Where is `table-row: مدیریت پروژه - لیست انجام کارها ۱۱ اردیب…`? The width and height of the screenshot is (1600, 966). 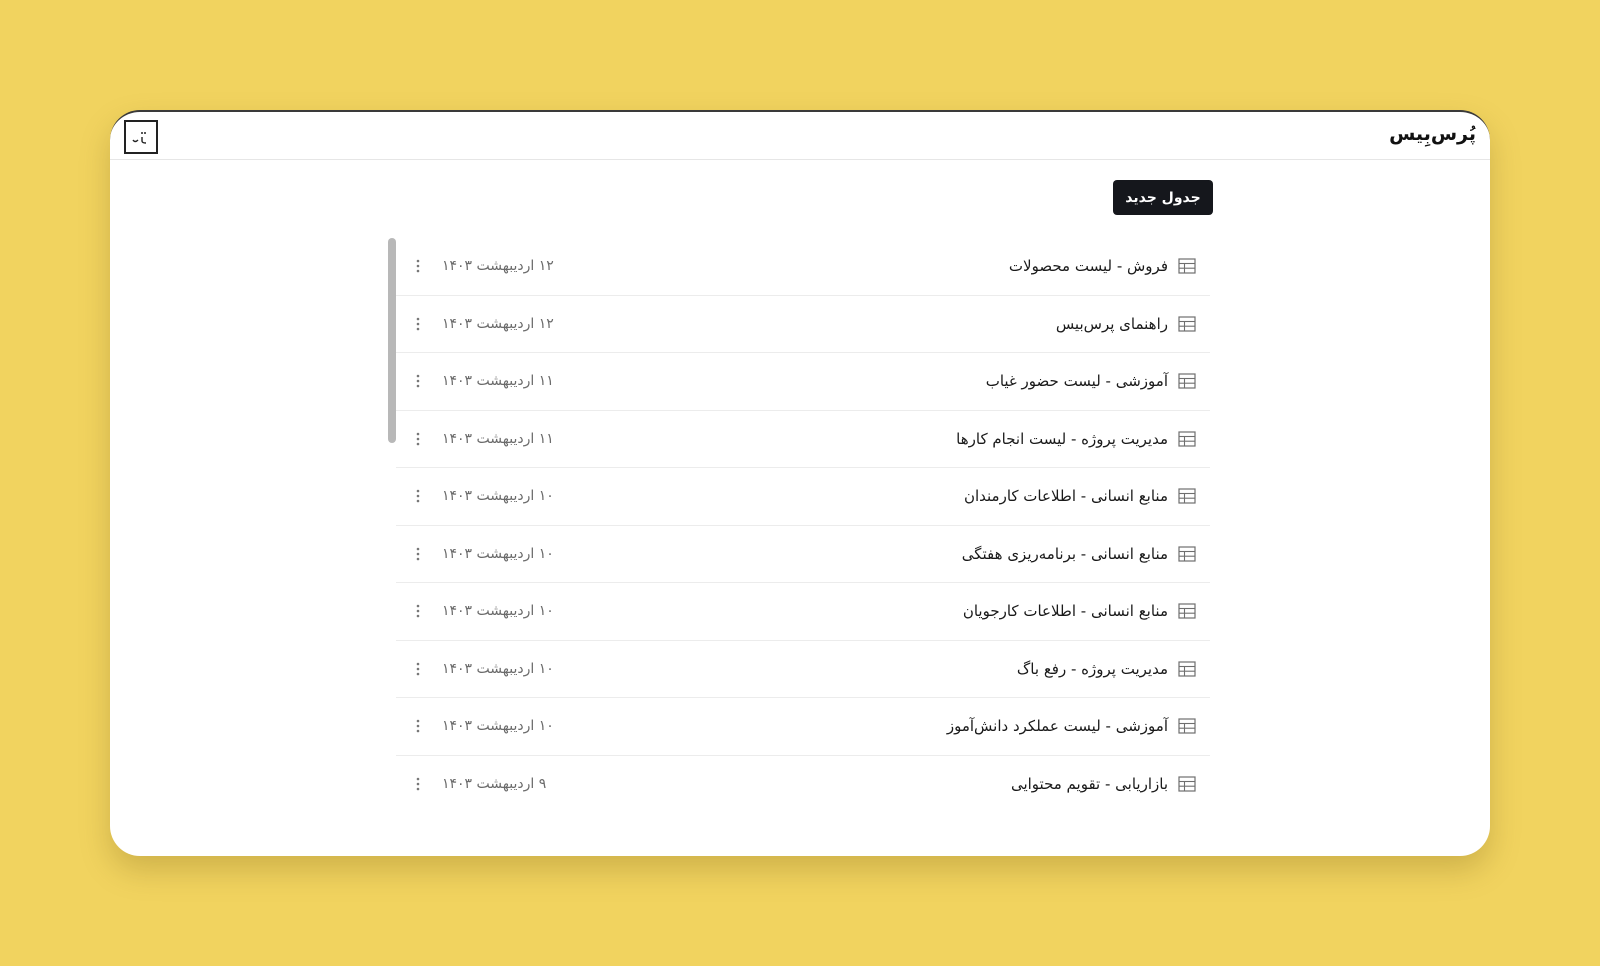
table-row: مدیریت پروژه - لیست انجام کارها ۱۱ اردیب… is located at coordinates (803, 439).